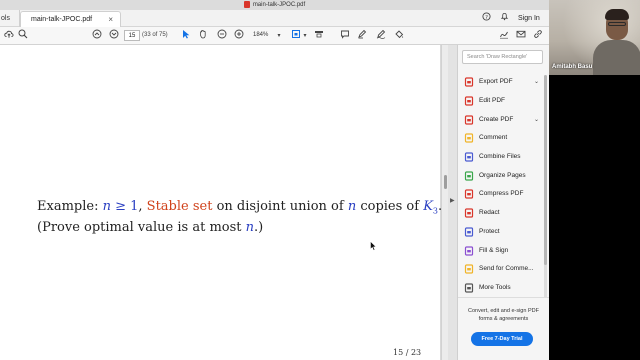 This screenshot has height=360, width=640. I want to click on tool-item-label: Create PDF, so click(496, 119).